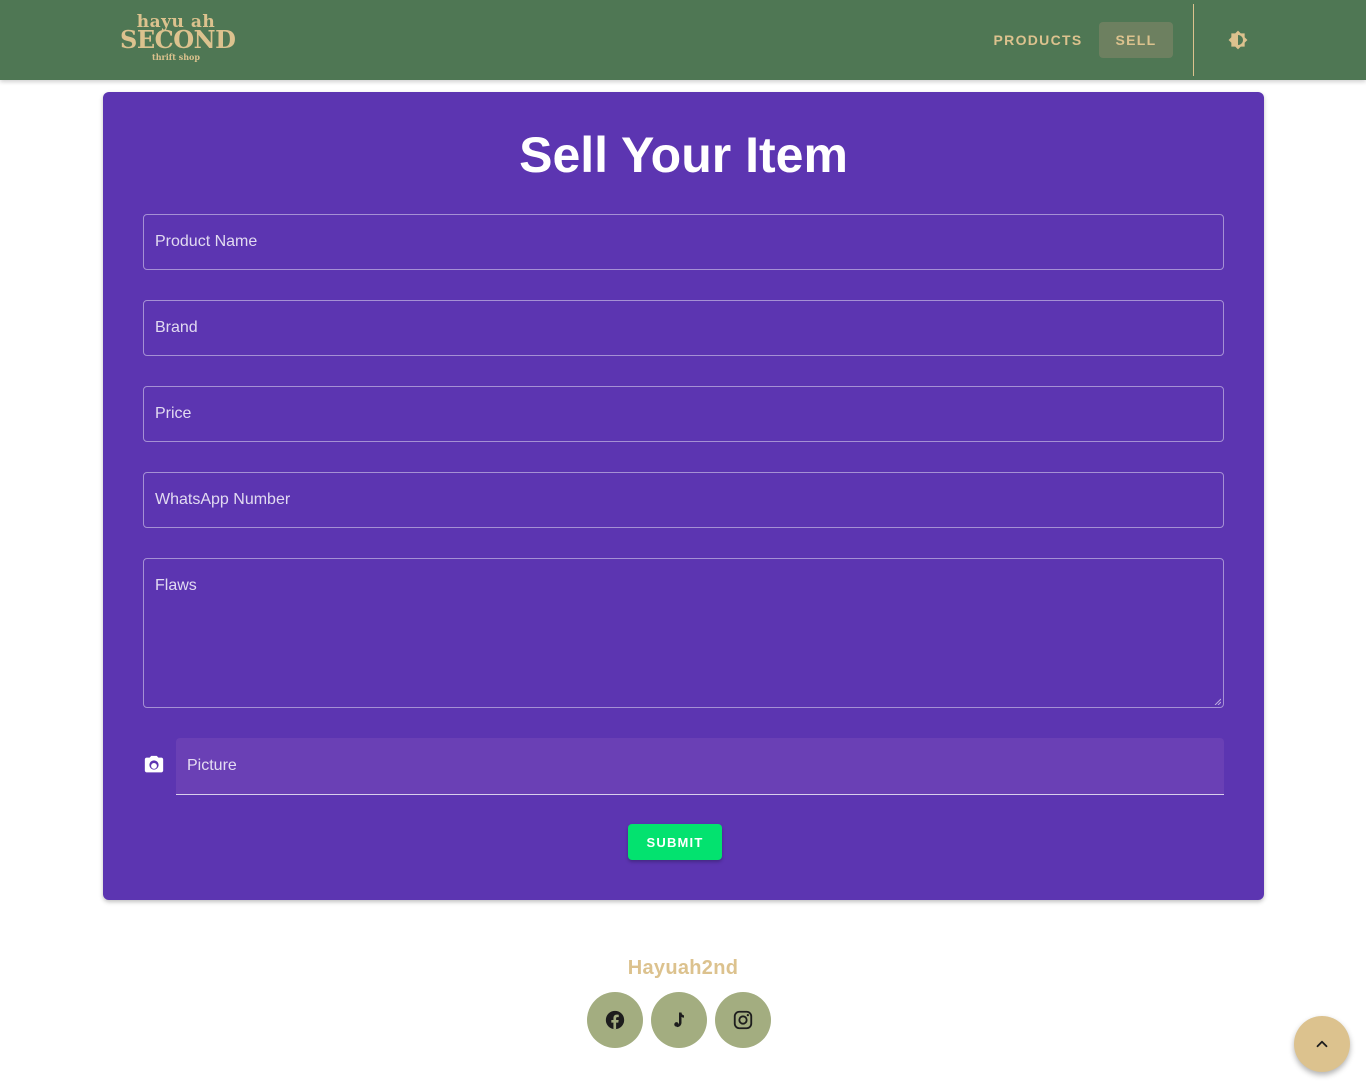 The height and width of the screenshot is (1088, 1366). I want to click on resize-grip-icon, so click(1217, 701).